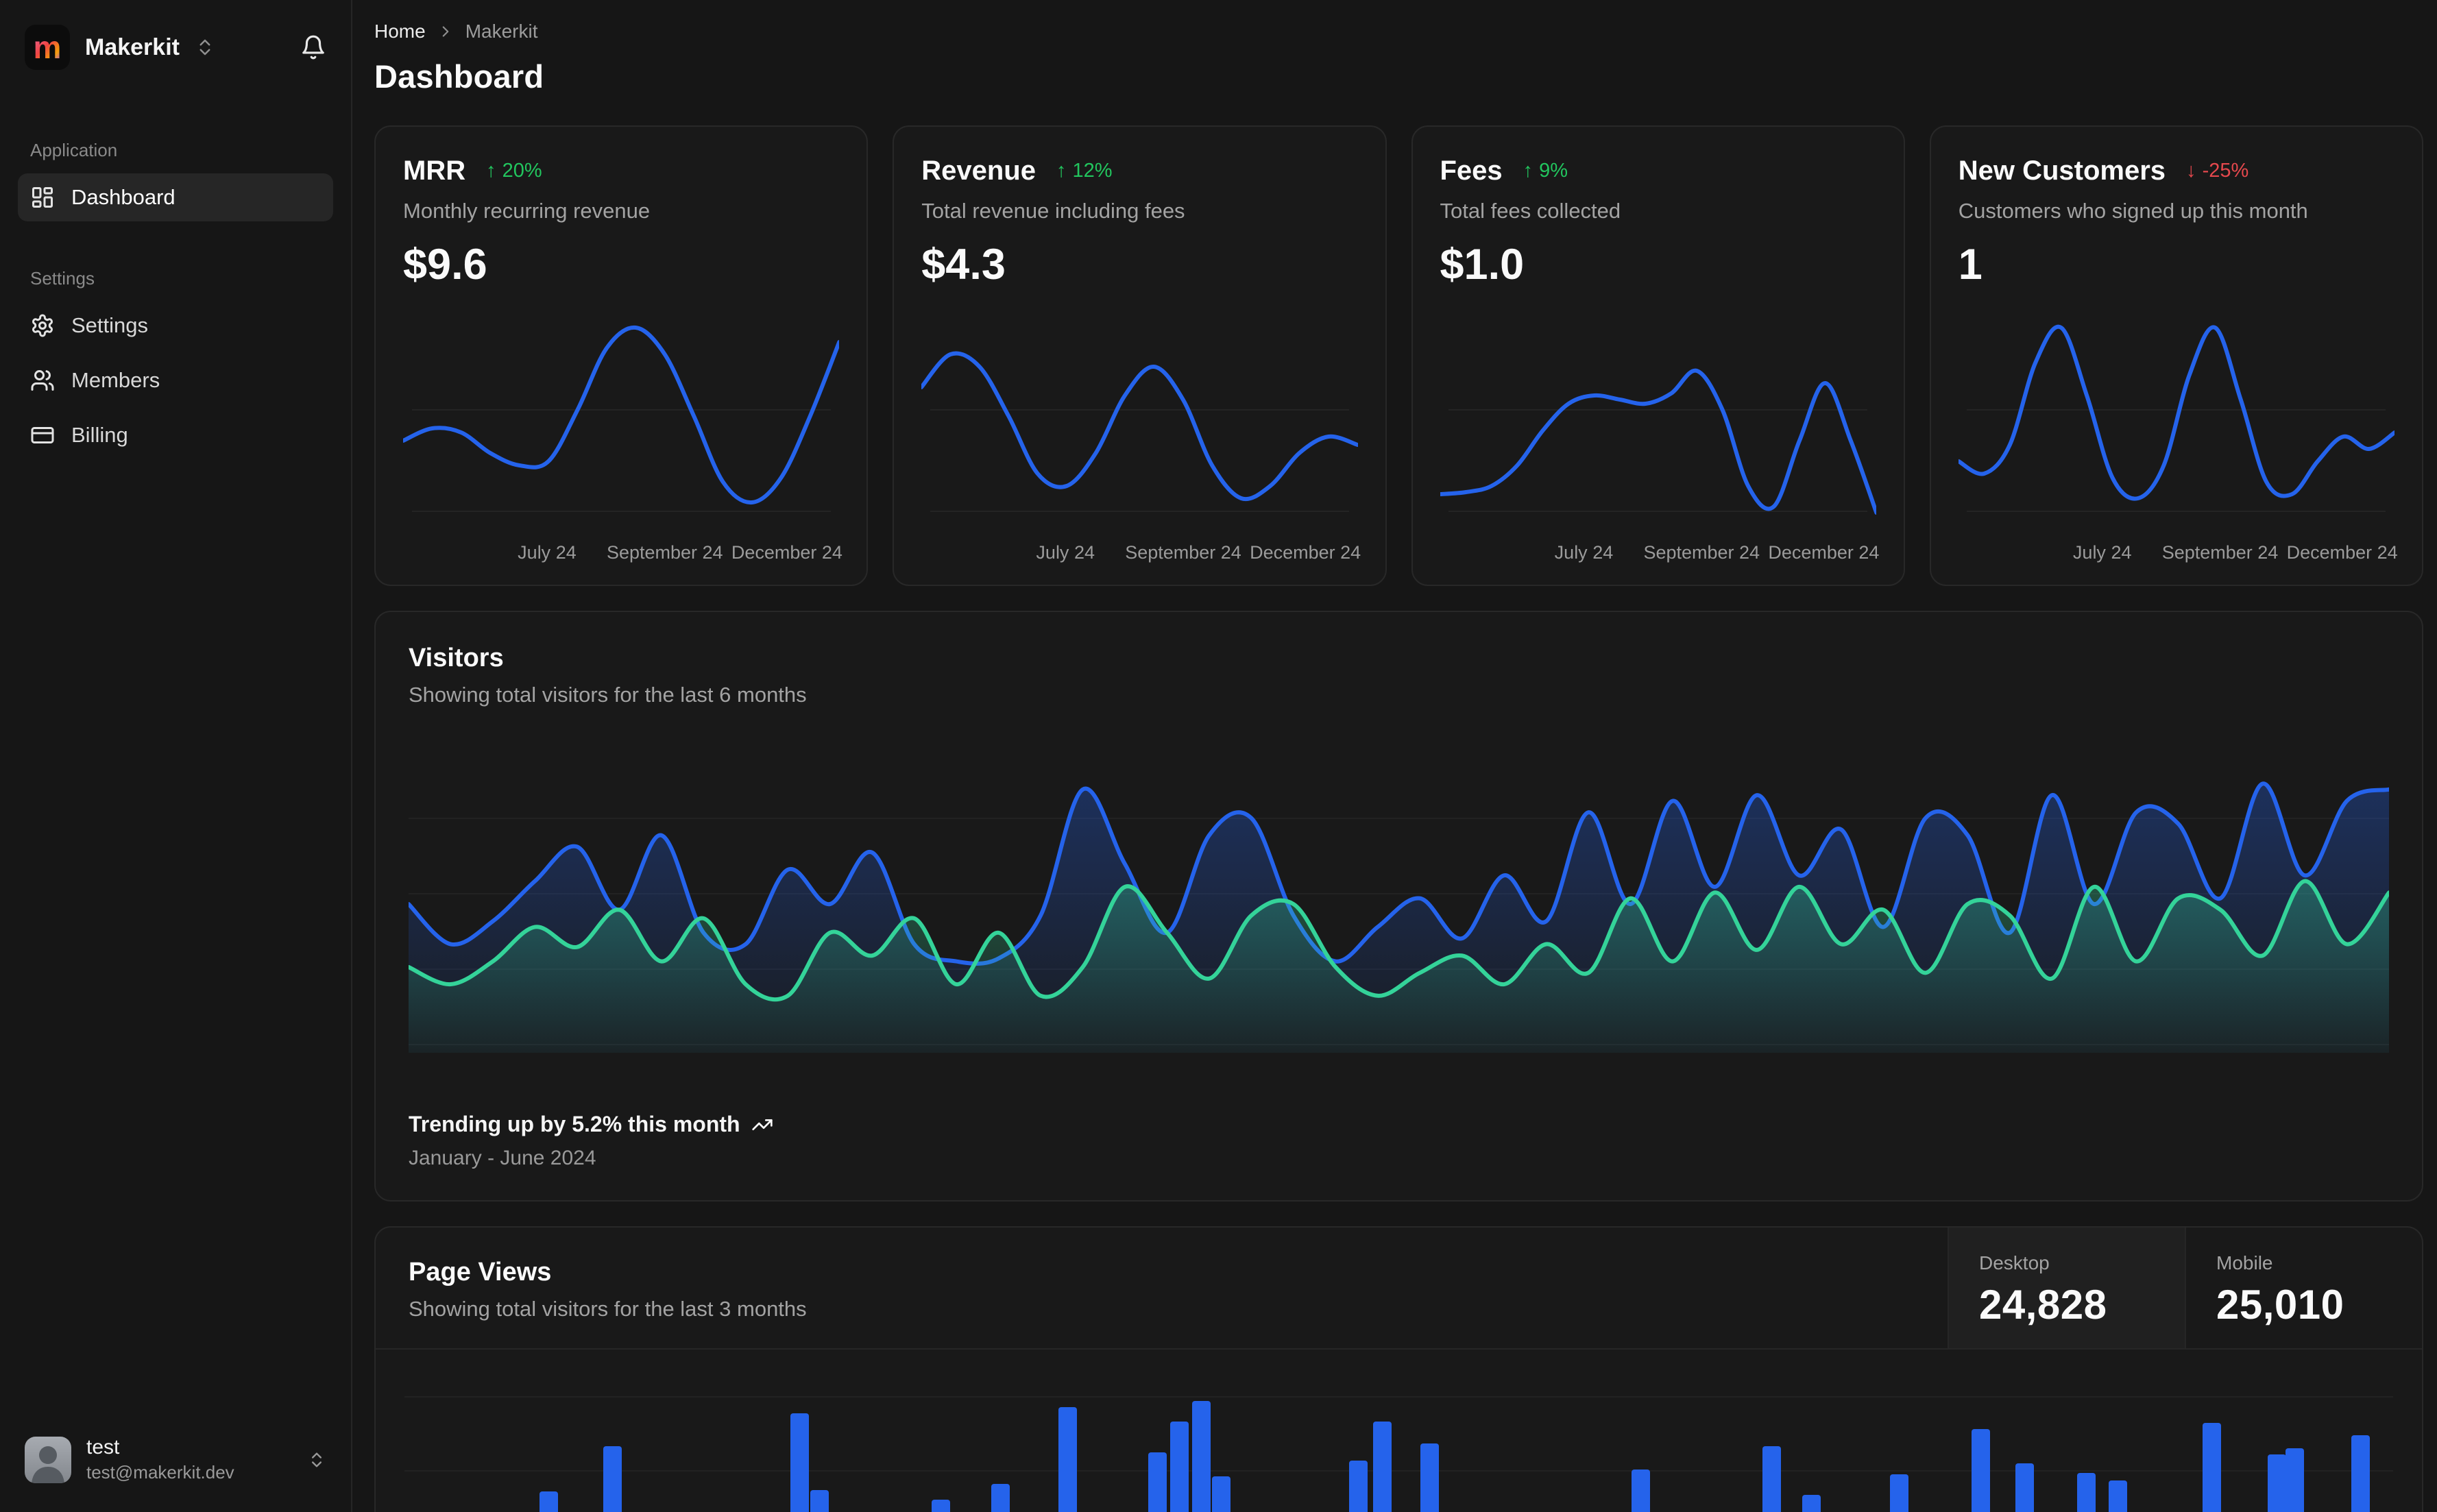  Describe the element at coordinates (42, 435) in the screenshot. I see `credit-card-icon` at that location.